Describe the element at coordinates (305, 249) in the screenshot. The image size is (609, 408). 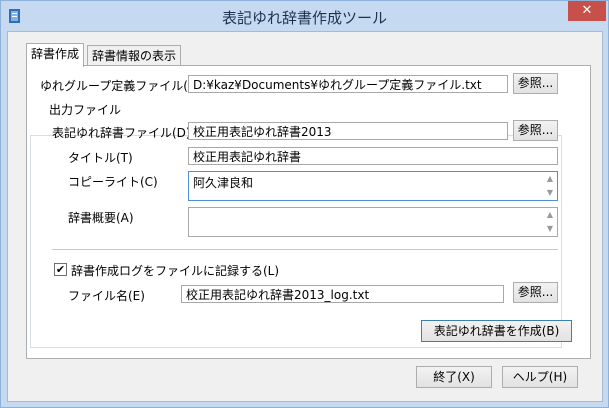
I see `group-separator` at that location.